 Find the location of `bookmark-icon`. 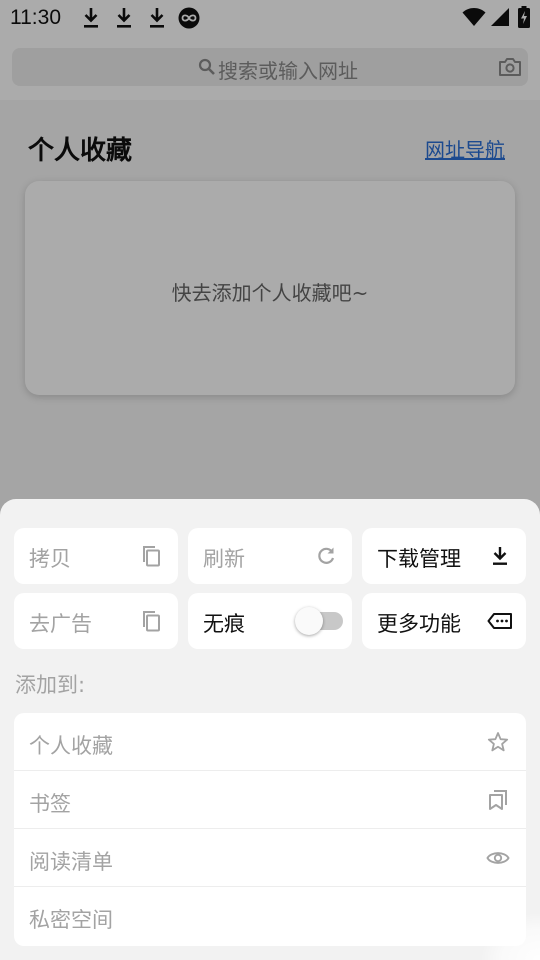

bookmark-icon is located at coordinates (498, 800).